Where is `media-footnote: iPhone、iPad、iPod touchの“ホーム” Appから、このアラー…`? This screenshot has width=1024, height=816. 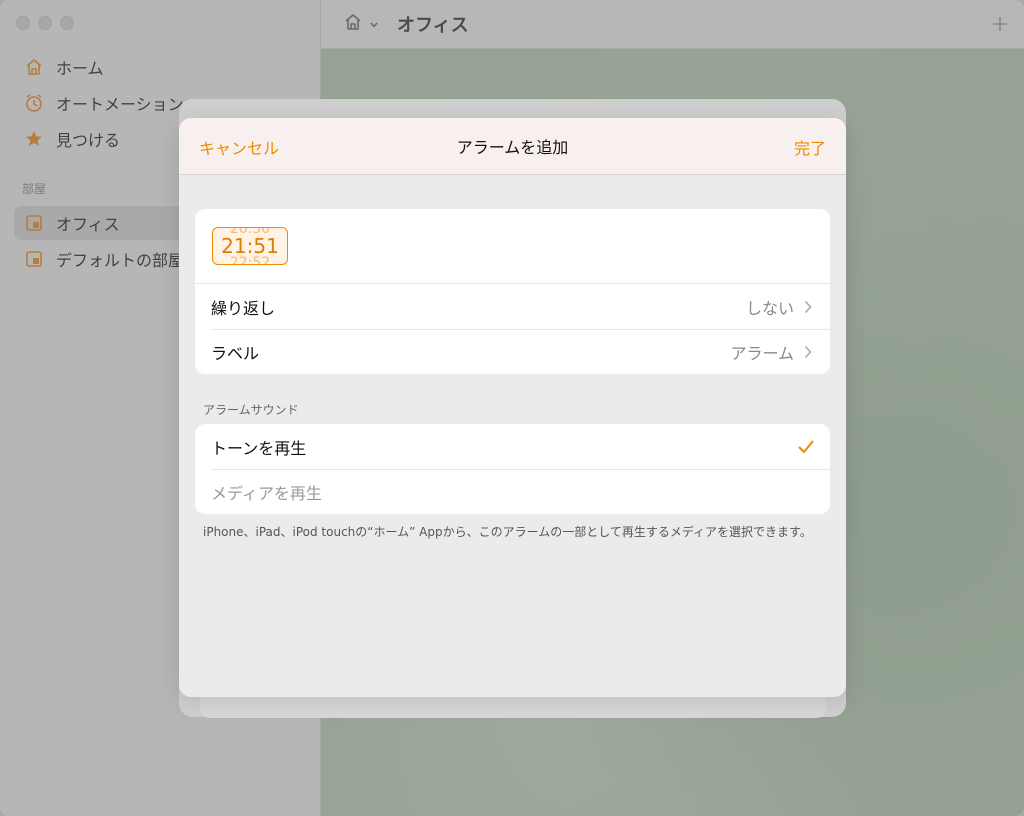
media-footnote: iPhone、iPad、iPod touchの“ホーム” Appから、このアラー… is located at coordinates (507, 532).